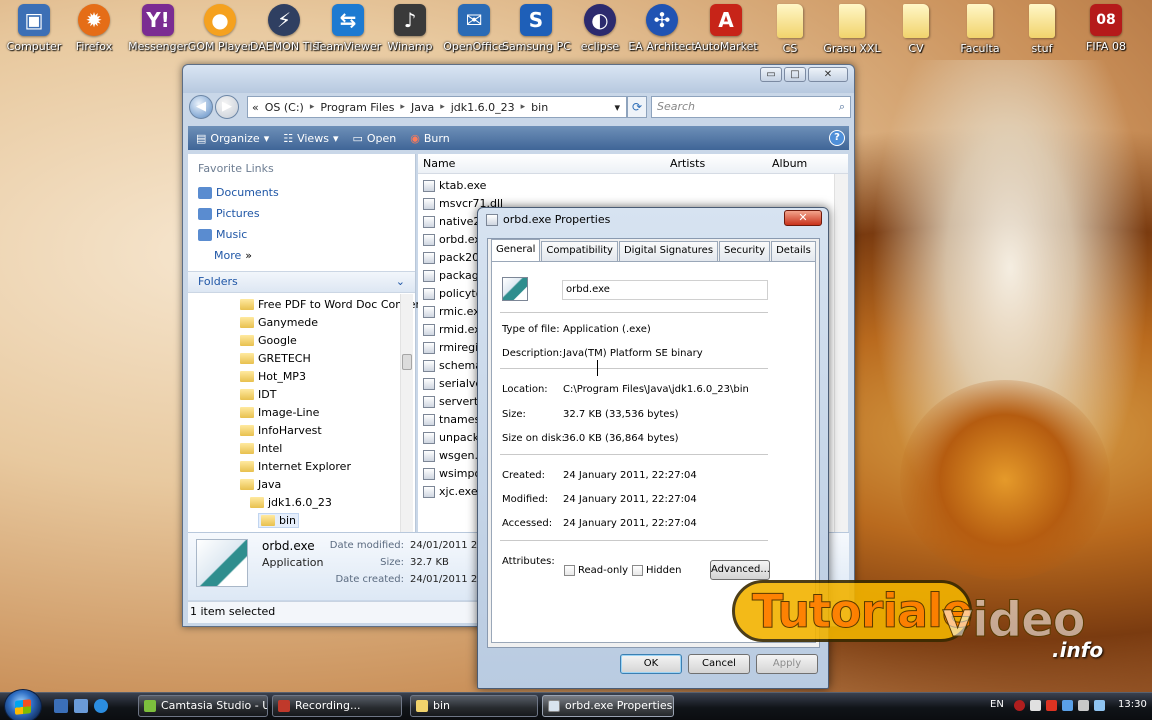  Describe the element at coordinates (803, 218) in the screenshot. I see `dialog-close-button: ✕` at that location.